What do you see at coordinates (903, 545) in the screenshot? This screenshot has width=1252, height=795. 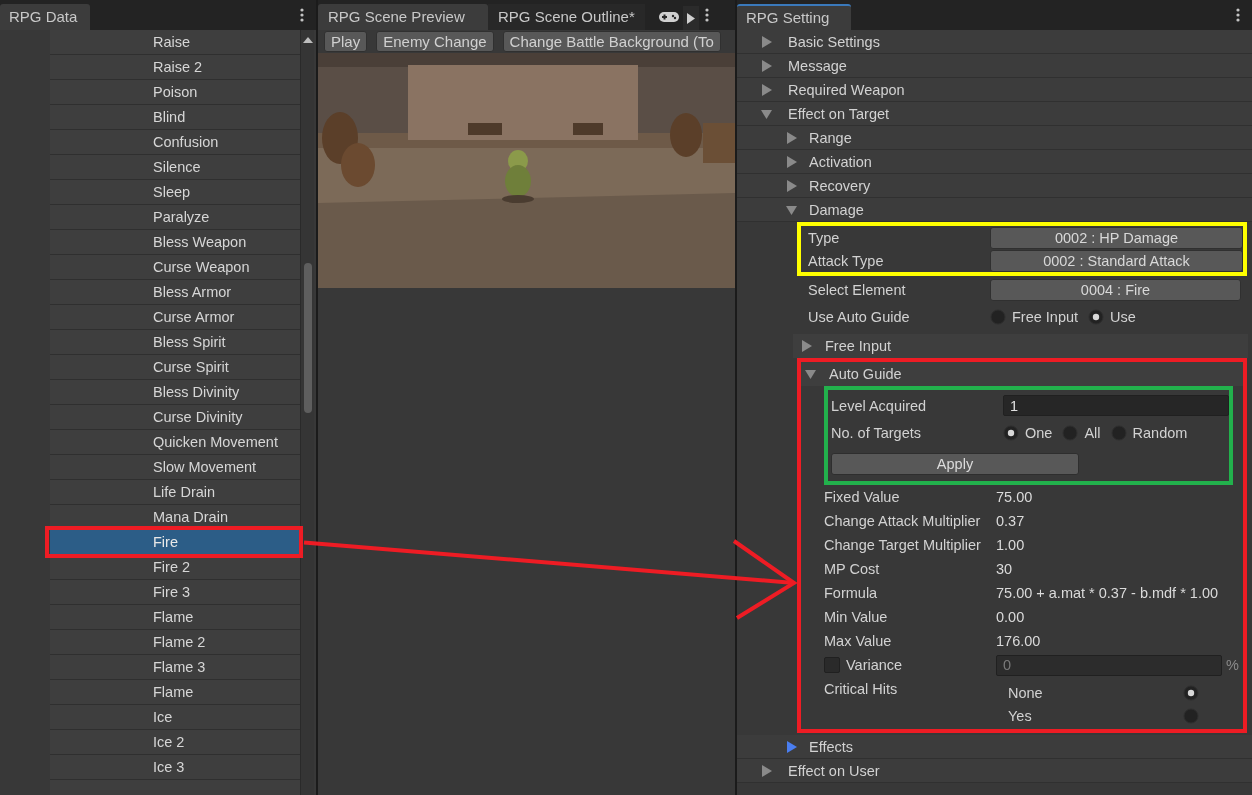 I see `field-label: Change Target Multiplier` at bounding box center [903, 545].